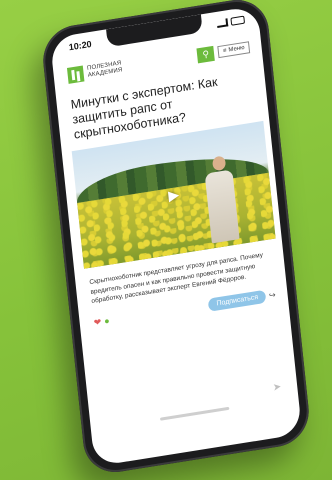 This screenshot has height=480, width=332. I want to click on reaction-icon: ●, so click(107, 321).